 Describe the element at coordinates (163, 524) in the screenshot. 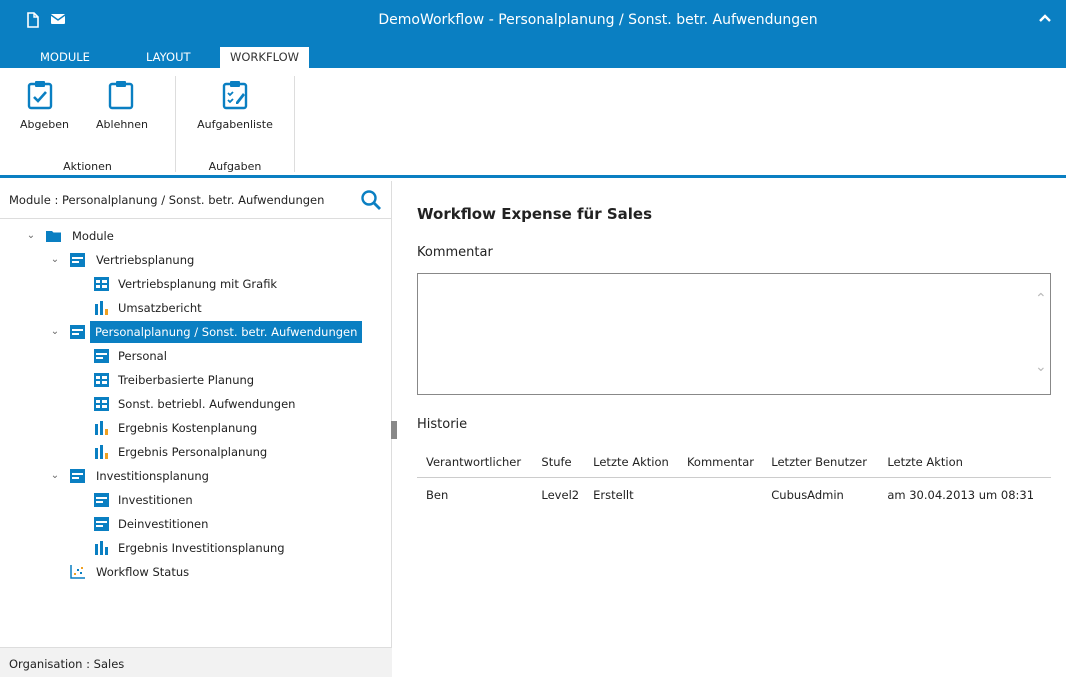

I see `tree-item-label: Deinvestitionen` at that location.